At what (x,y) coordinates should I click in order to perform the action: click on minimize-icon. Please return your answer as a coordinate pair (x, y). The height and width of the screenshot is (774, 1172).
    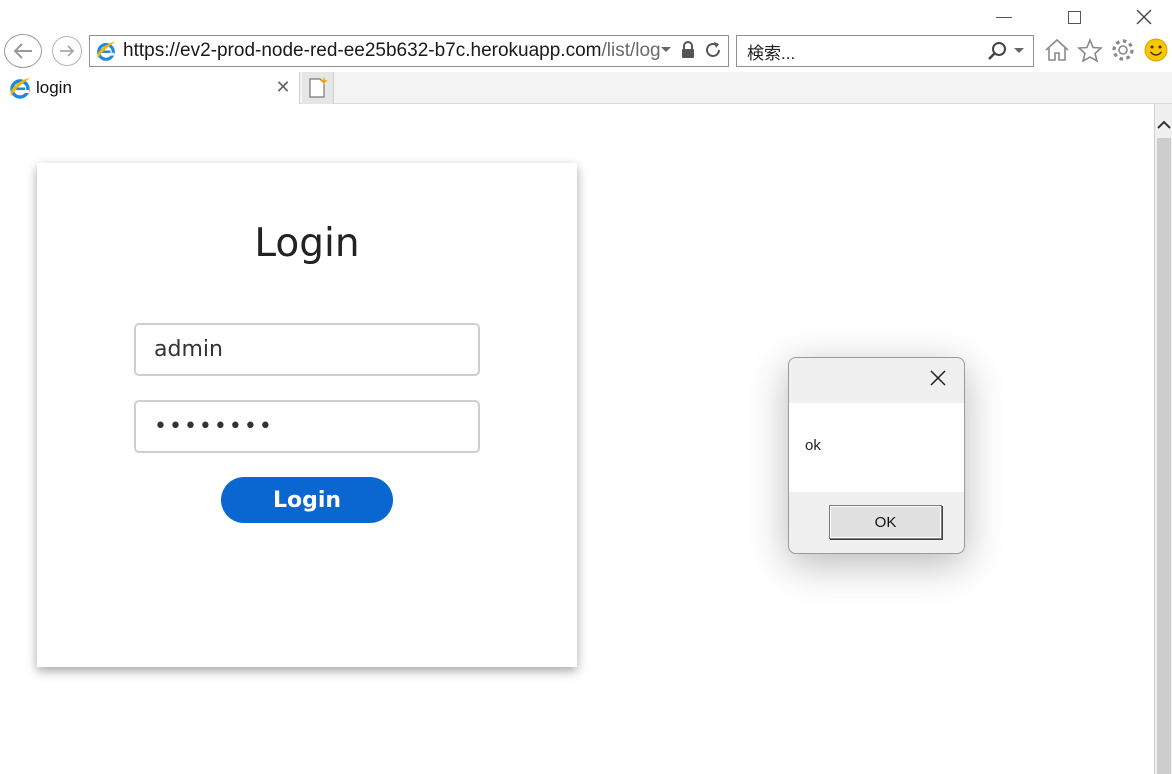
    Looking at the image, I should click on (1004, 17).